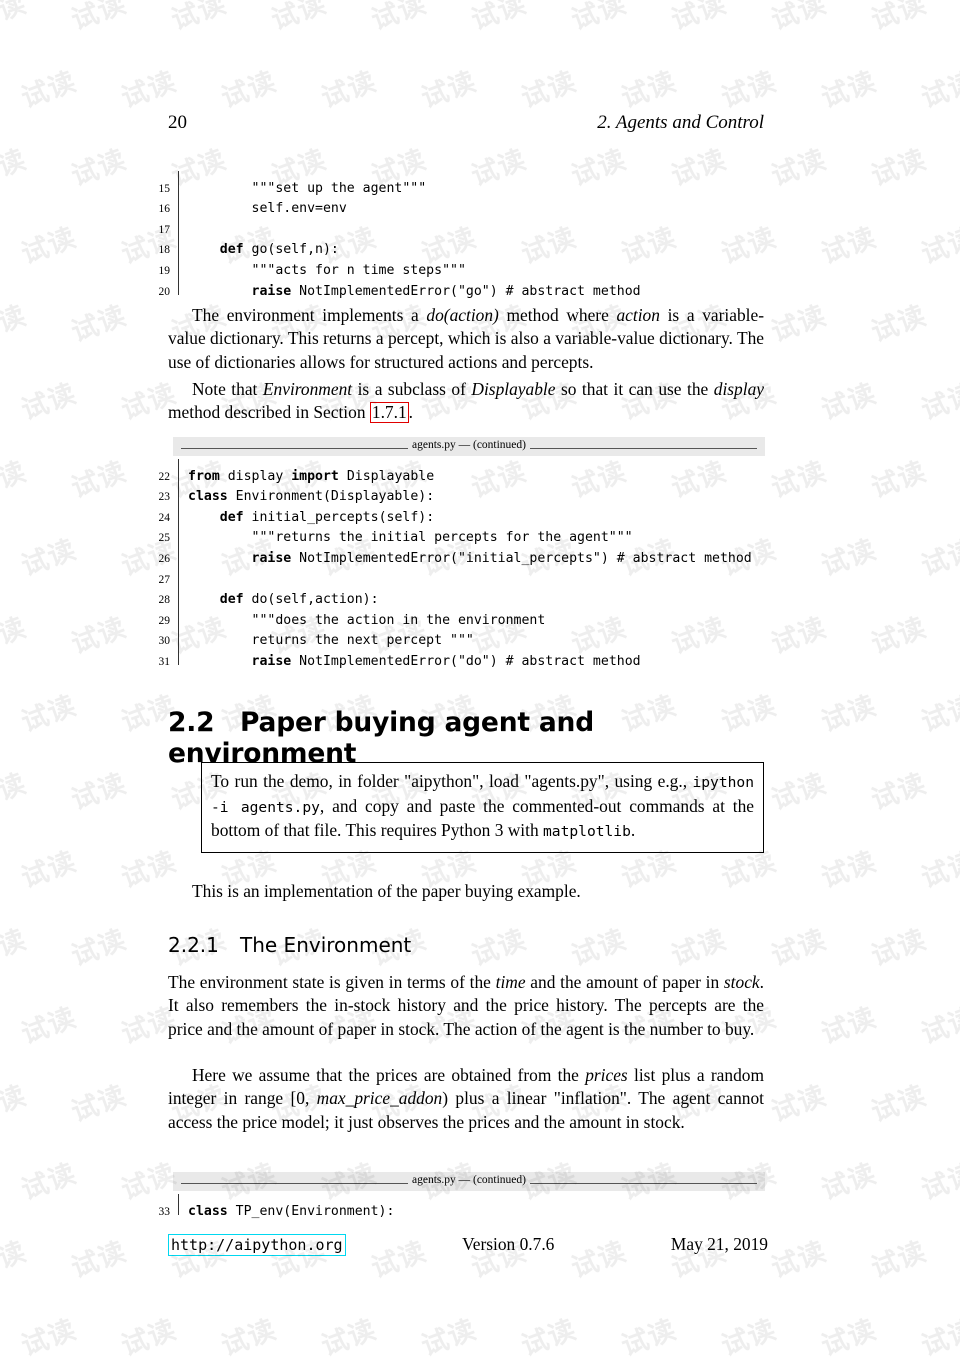  What do you see at coordinates (164, 661) in the screenshot?
I see `code-line-number: 31` at bounding box center [164, 661].